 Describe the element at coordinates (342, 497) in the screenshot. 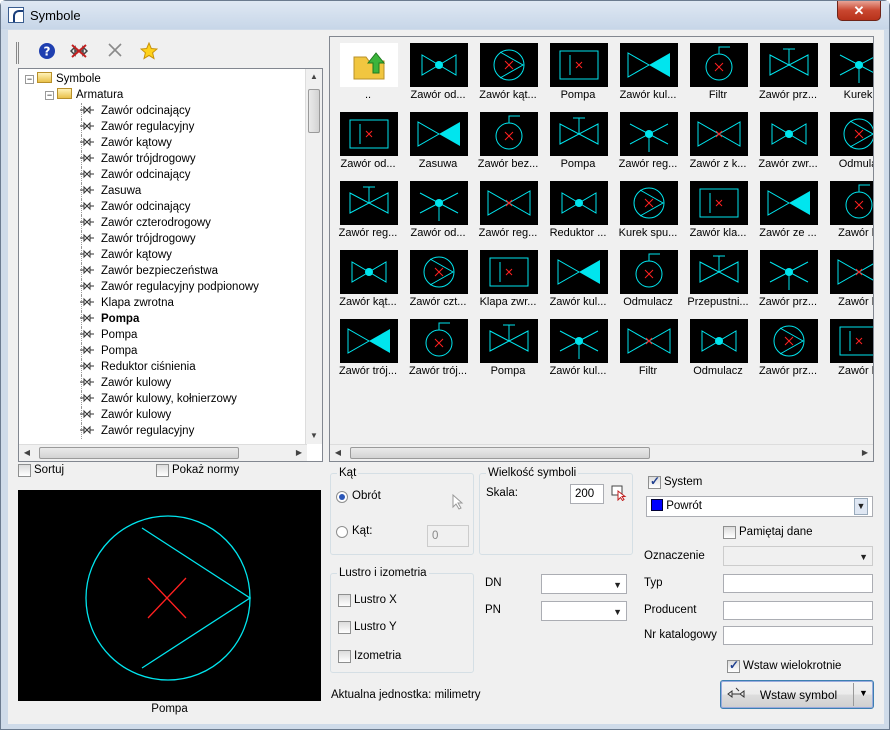

I see `rotate-radio` at that location.